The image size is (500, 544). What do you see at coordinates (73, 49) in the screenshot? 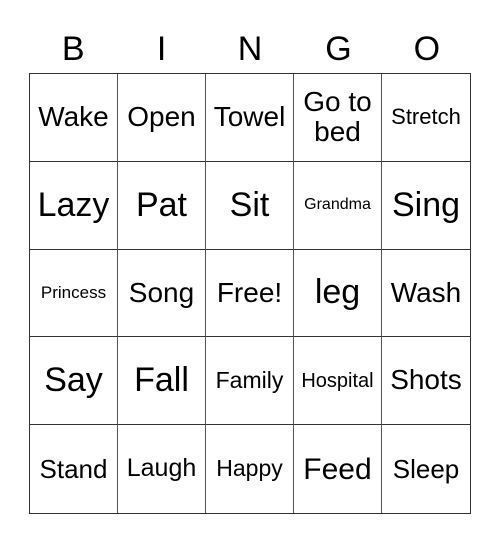
I see `header-letter-b: B` at bounding box center [73, 49].